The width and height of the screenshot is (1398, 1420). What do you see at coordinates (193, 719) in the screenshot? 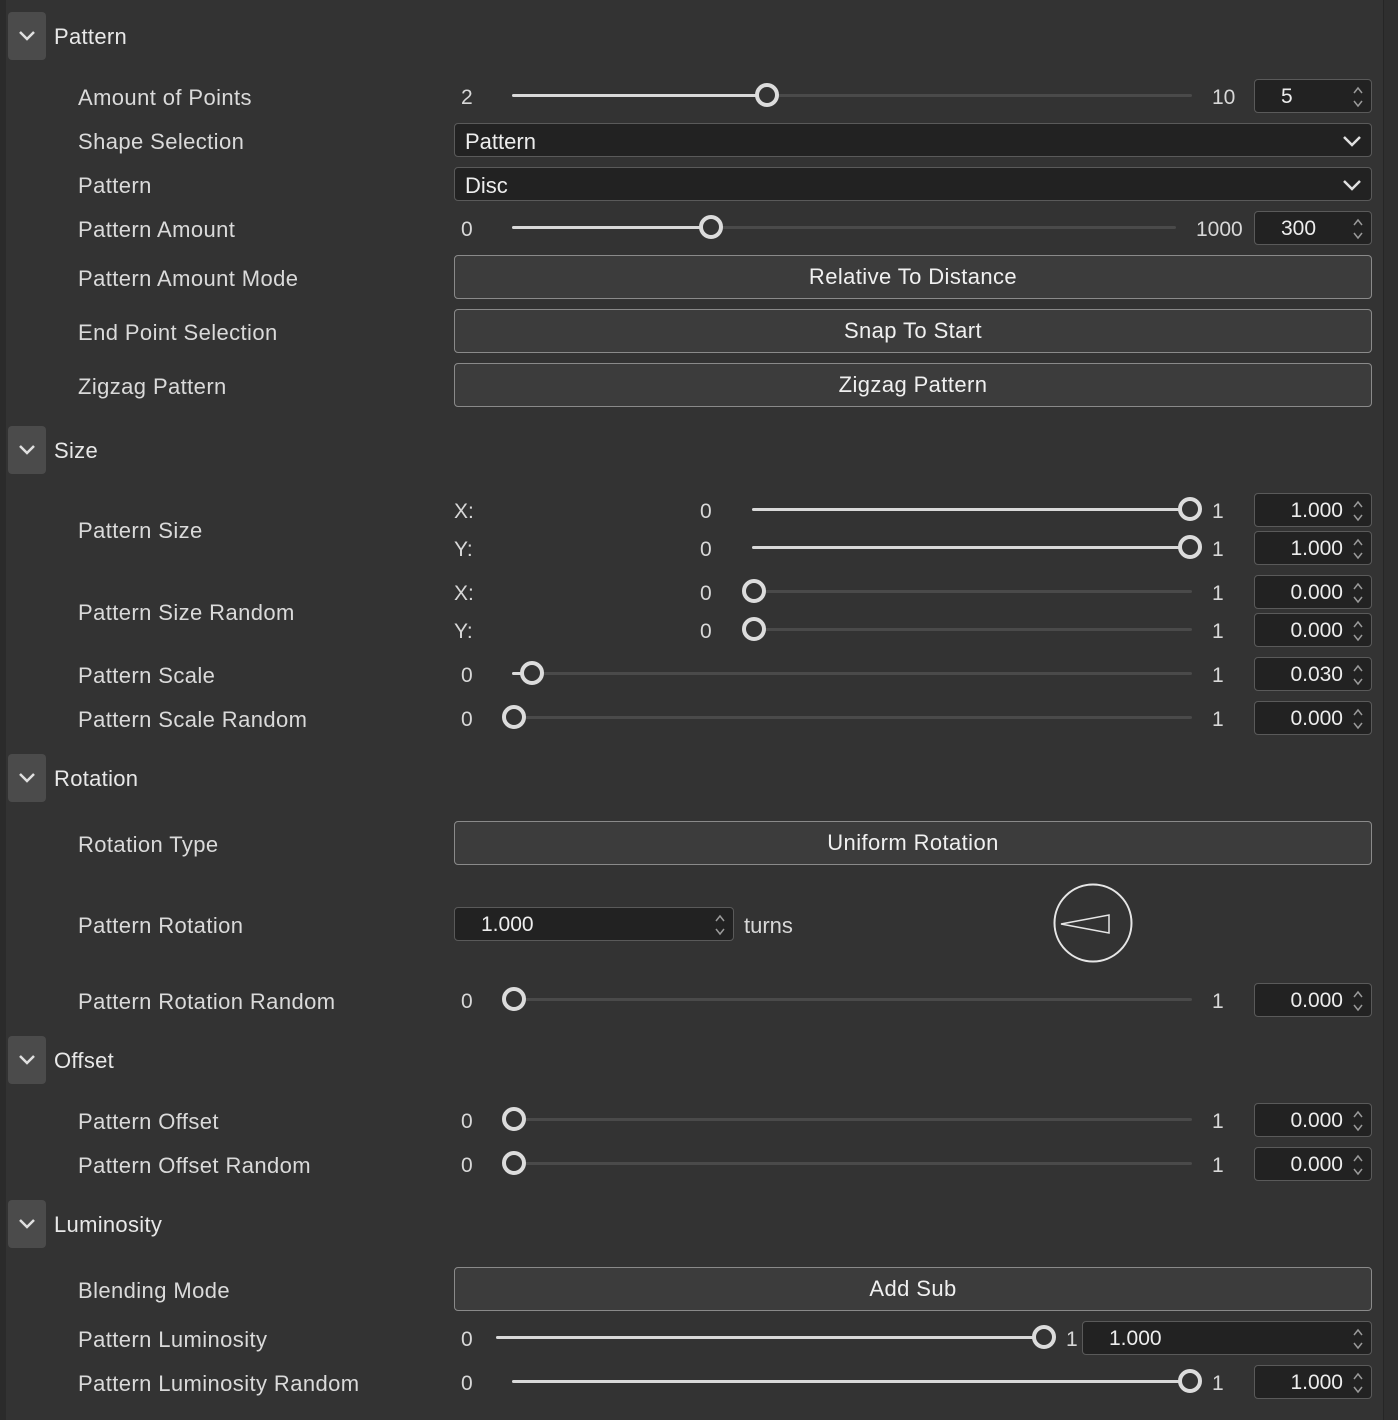
I see `pattern-scale-random-label: Pattern Scale Random` at bounding box center [193, 719].